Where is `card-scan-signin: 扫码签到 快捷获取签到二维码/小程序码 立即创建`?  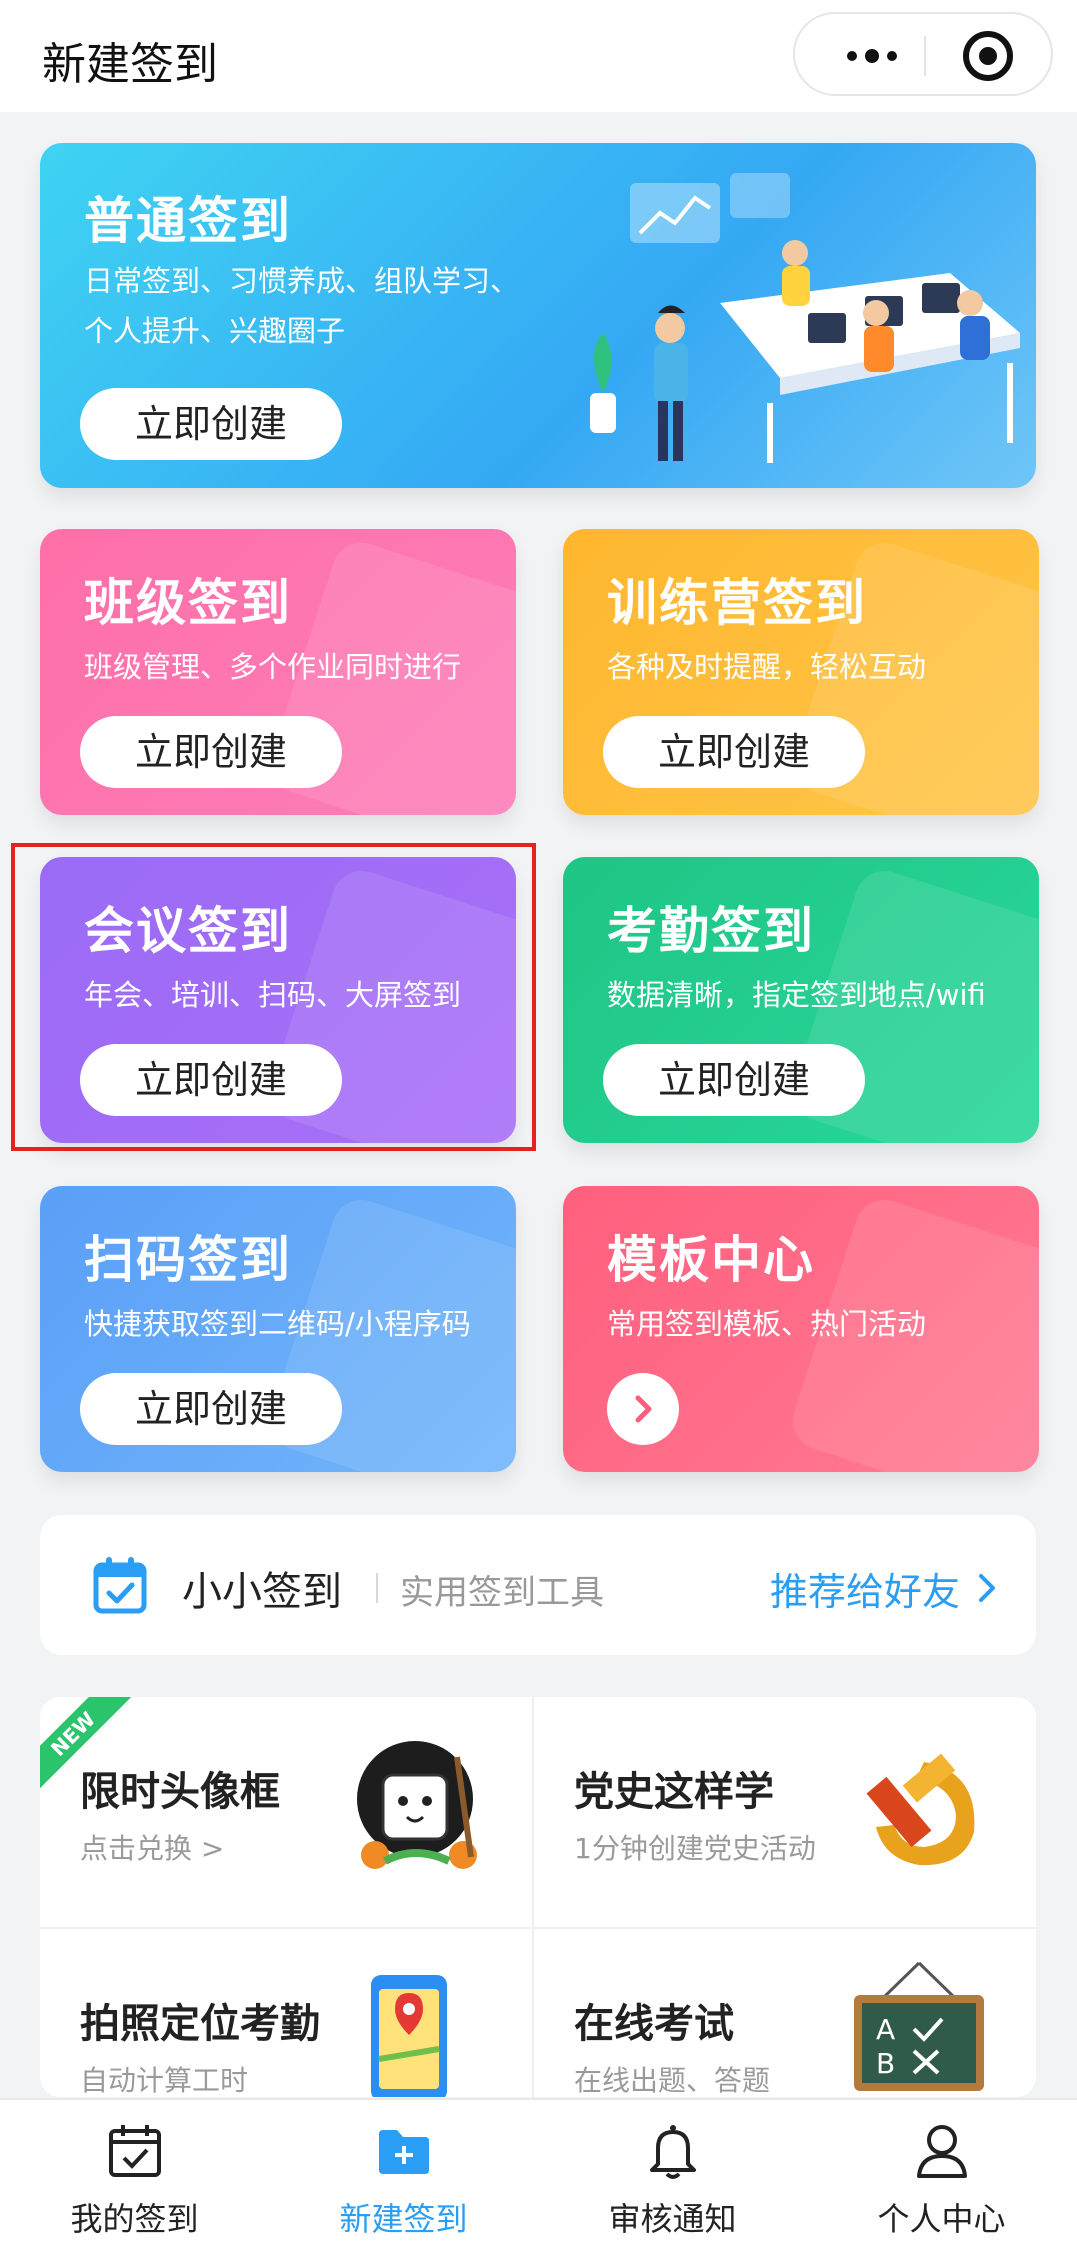 card-scan-signin: 扫码签到 快捷获取签到二维码/小程序码 立即创建 is located at coordinates (278, 1329).